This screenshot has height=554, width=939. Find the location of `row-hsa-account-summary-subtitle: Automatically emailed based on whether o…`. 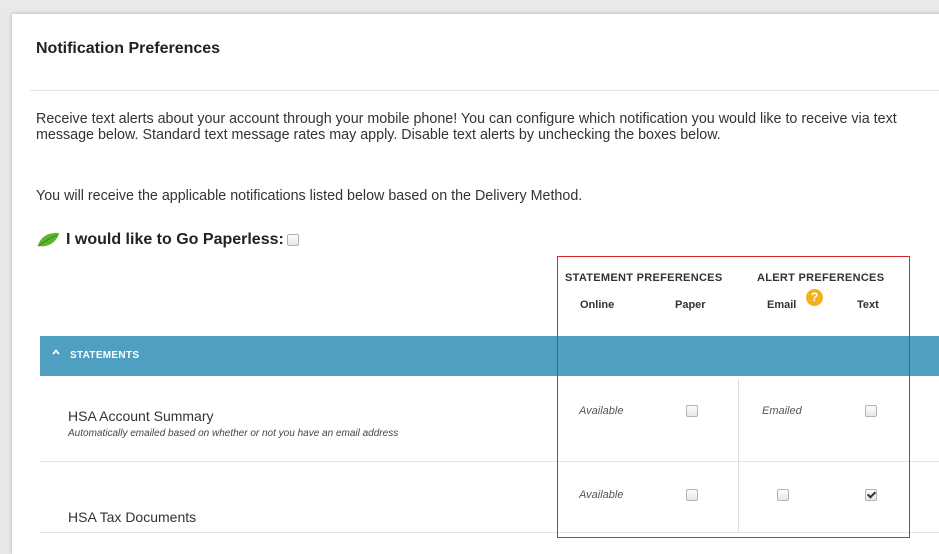

row-hsa-account-summary-subtitle: Automatically emailed based on whether o… is located at coordinates (233, 433).